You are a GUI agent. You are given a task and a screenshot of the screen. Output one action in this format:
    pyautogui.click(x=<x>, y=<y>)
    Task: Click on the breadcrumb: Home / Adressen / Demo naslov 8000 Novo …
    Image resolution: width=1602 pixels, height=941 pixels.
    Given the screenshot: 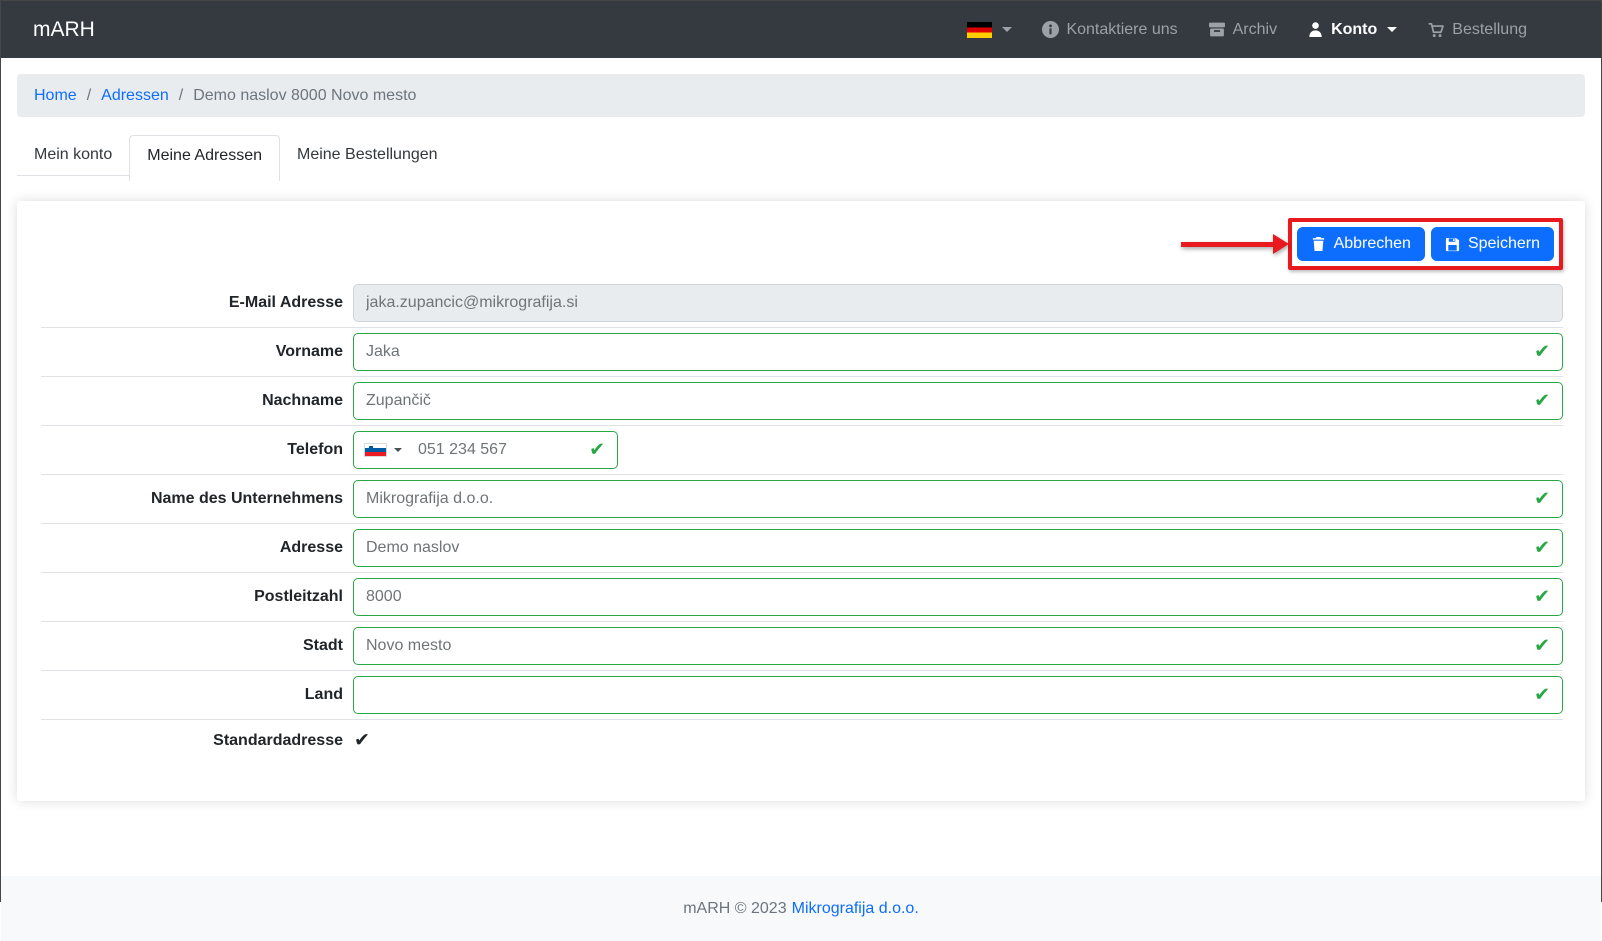 What is the action you would take?
    pyautogui.click(x=801, y=95)
    